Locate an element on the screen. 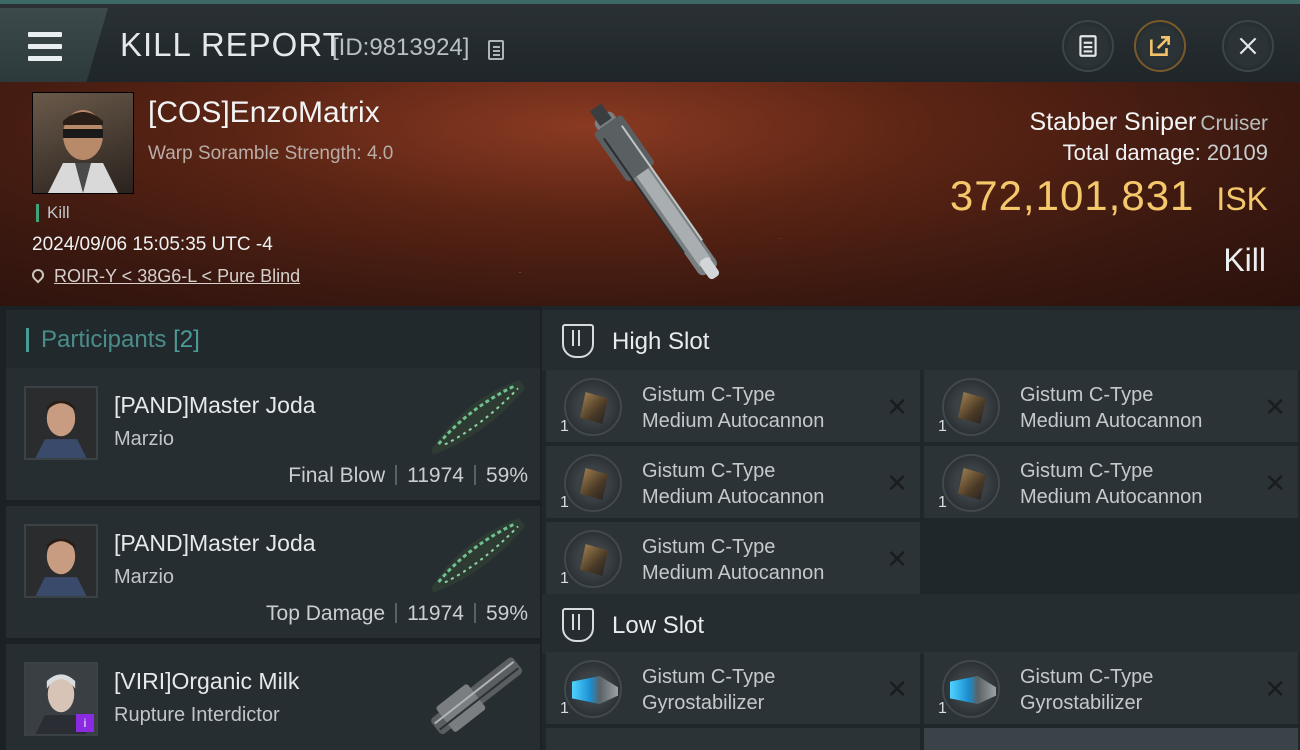 The height and width of the screenshot is (750, 1300). participants-label: Participants [2] is located at coordinates (113, 340).